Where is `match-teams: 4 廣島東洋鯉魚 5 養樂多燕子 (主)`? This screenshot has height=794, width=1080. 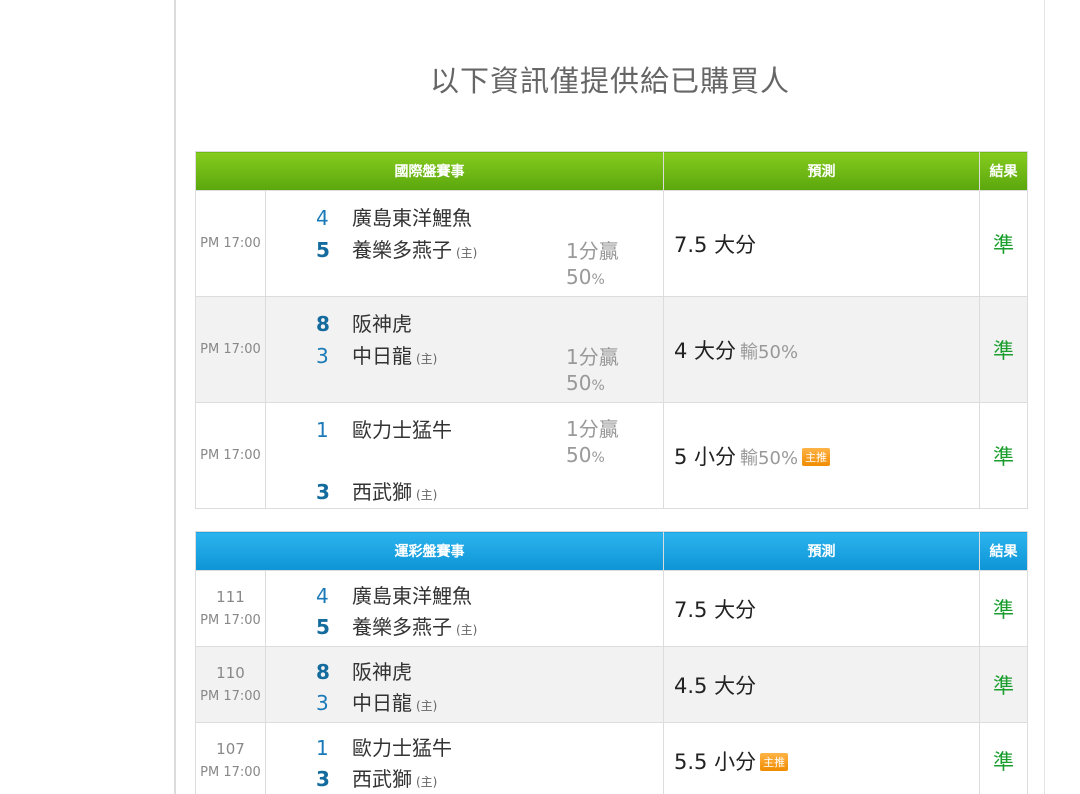 match-teams: 4 廣島東洋鯉魚 5 養樂多燕子 (主) is located at coordinates (464, 608).